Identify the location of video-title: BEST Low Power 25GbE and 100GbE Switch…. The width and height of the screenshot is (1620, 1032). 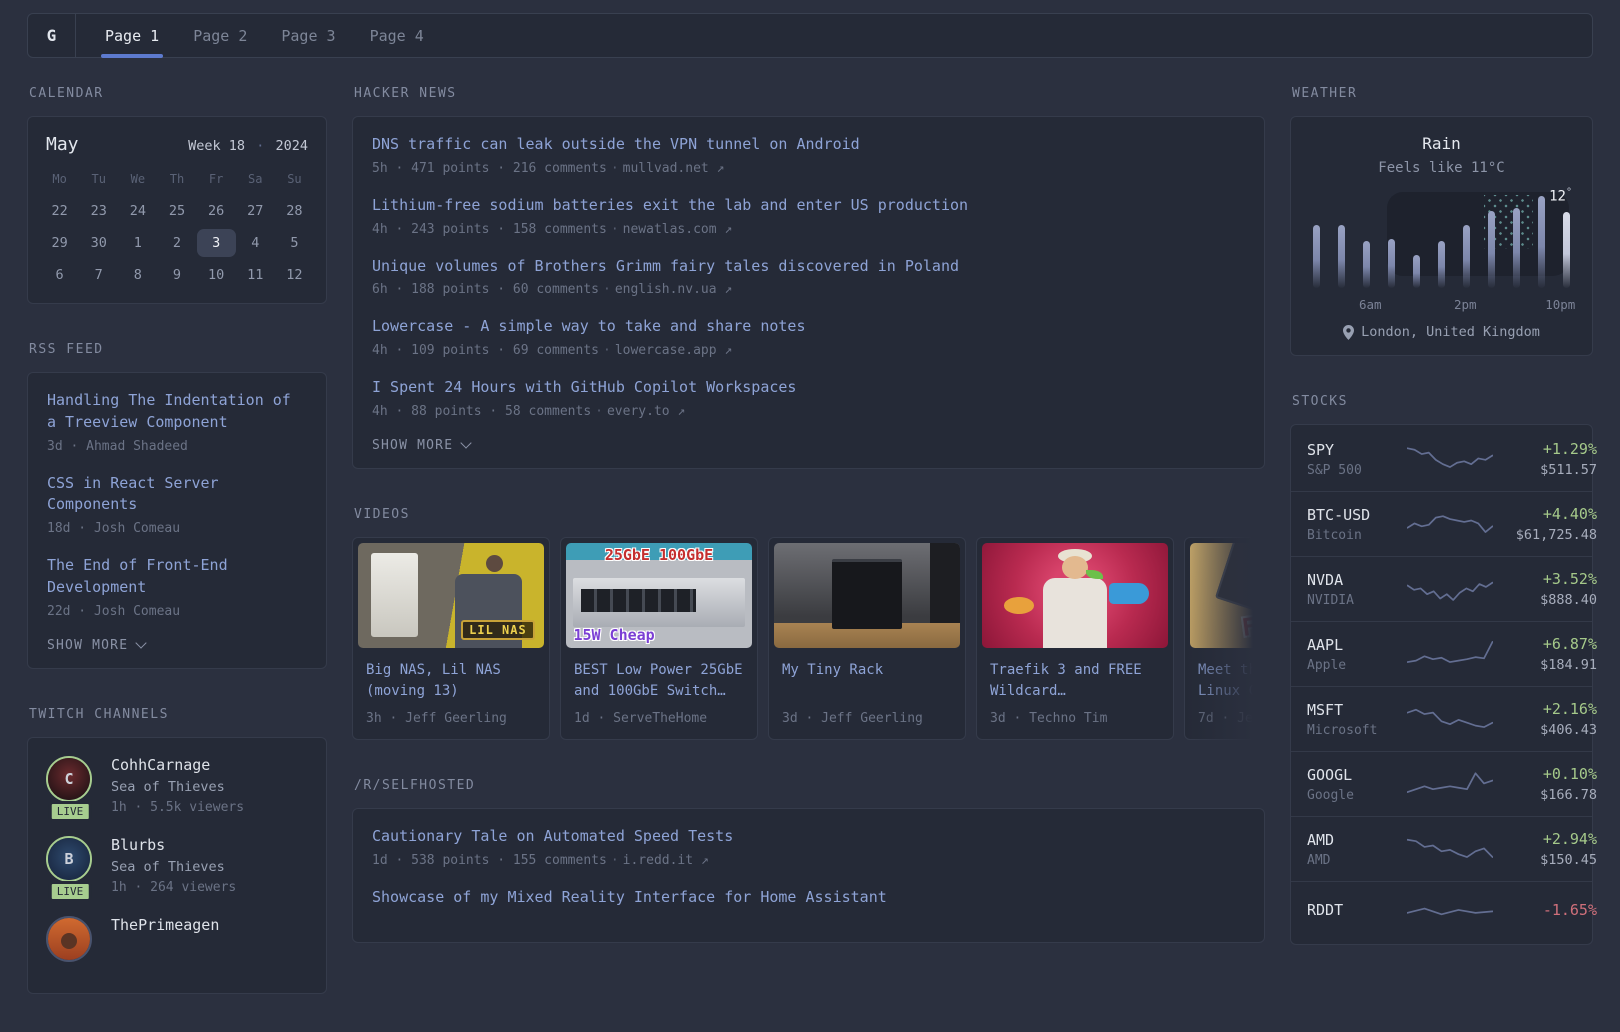
(659, 681).